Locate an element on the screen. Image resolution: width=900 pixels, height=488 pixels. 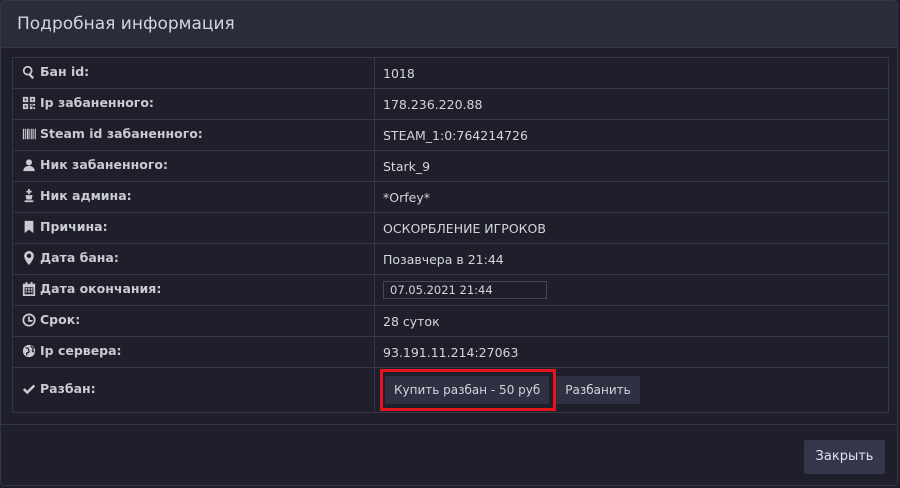
table-row: Дата бана: Позавчера в 21:44 is located at coordinates (450, 259).